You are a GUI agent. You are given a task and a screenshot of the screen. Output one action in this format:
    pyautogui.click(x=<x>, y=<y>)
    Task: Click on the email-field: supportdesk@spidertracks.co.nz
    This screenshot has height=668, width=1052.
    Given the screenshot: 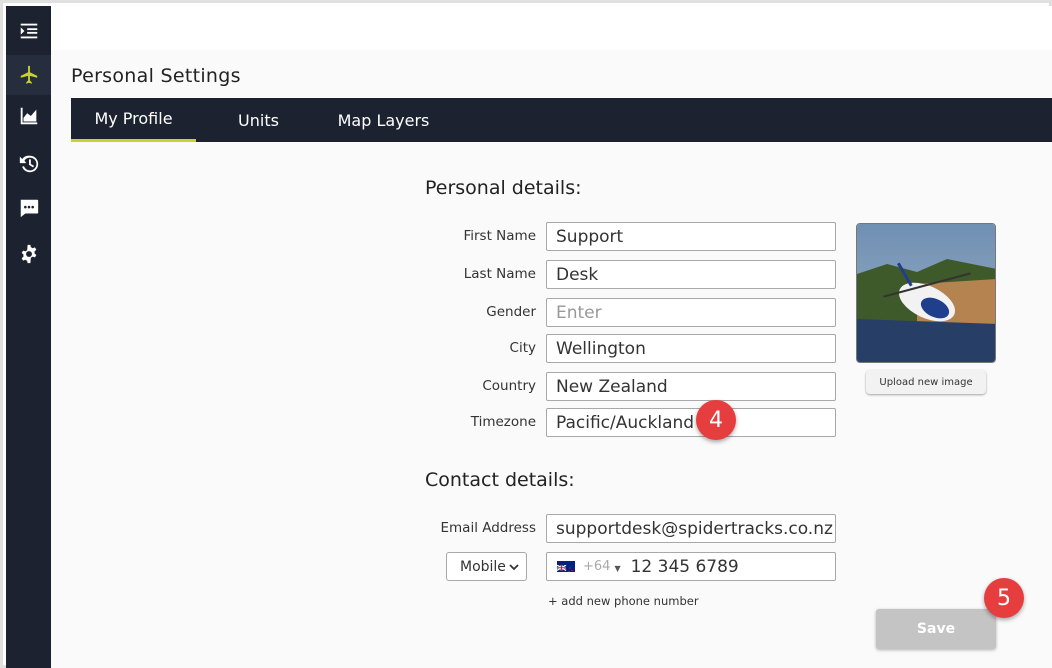 What is the action you would take?
    pyautogui.click(x=691, y=528)
    